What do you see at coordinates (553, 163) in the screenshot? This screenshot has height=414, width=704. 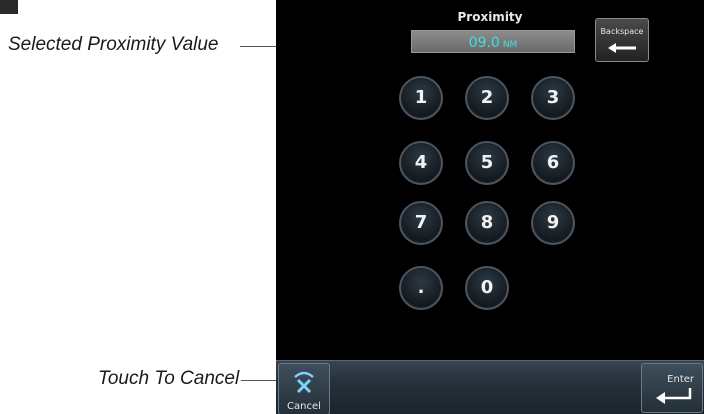 I see `key-6: 6` at bounding box center [553, 163].